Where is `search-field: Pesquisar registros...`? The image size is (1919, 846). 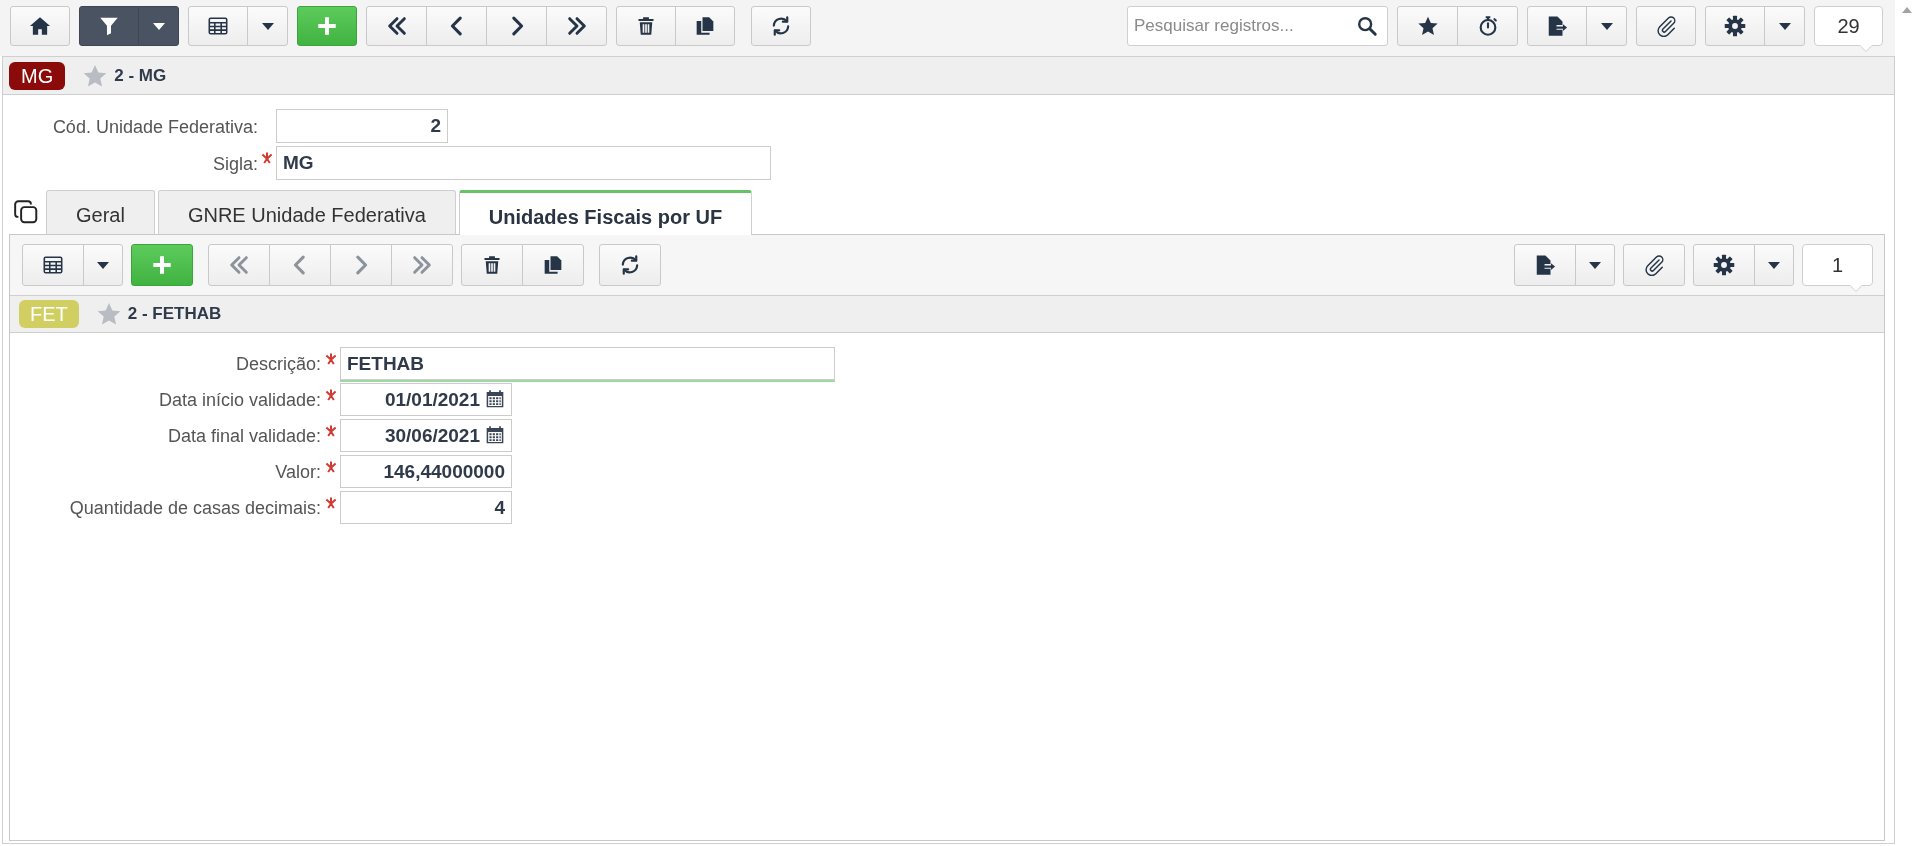
search-field: Pesquisar registros... is located at coordinates (1257, 26).